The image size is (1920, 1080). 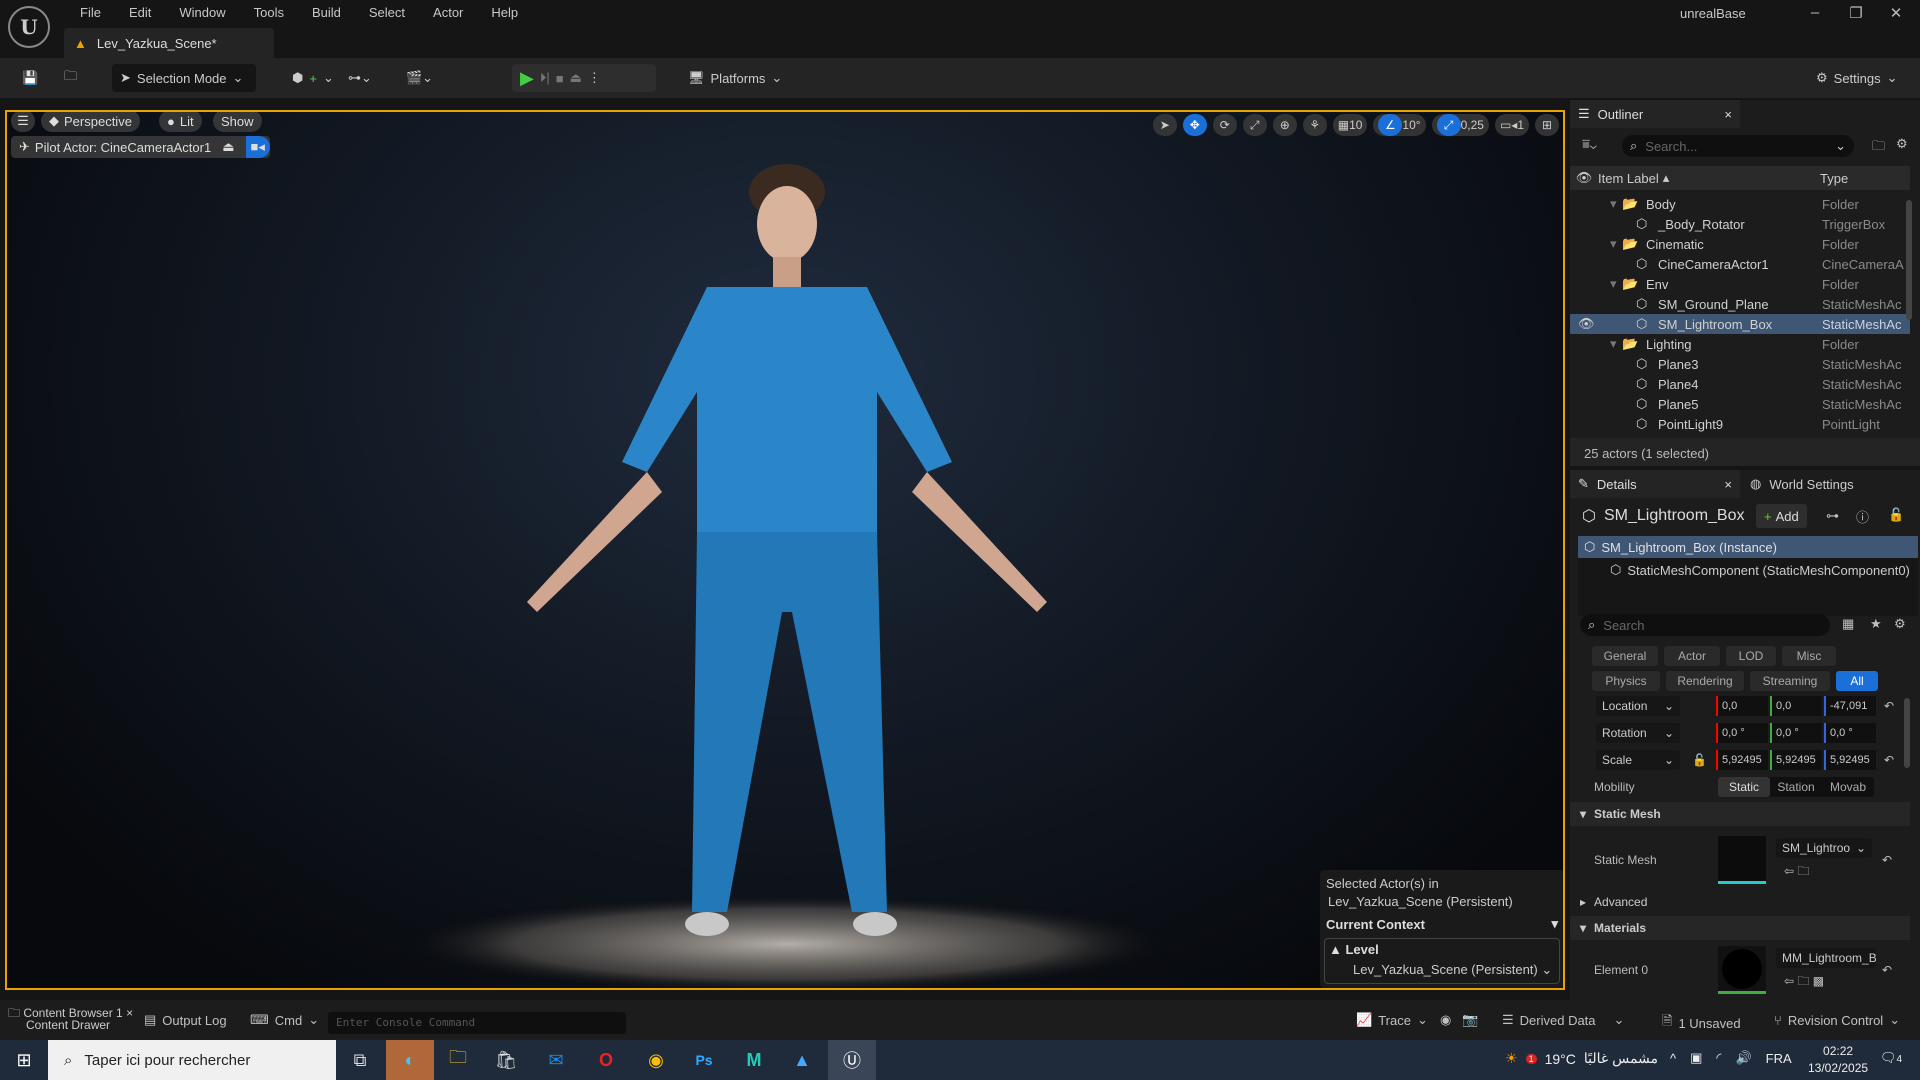 I want to click on viewport-layout-icon: ⊞, so click(x=1547, y=125).